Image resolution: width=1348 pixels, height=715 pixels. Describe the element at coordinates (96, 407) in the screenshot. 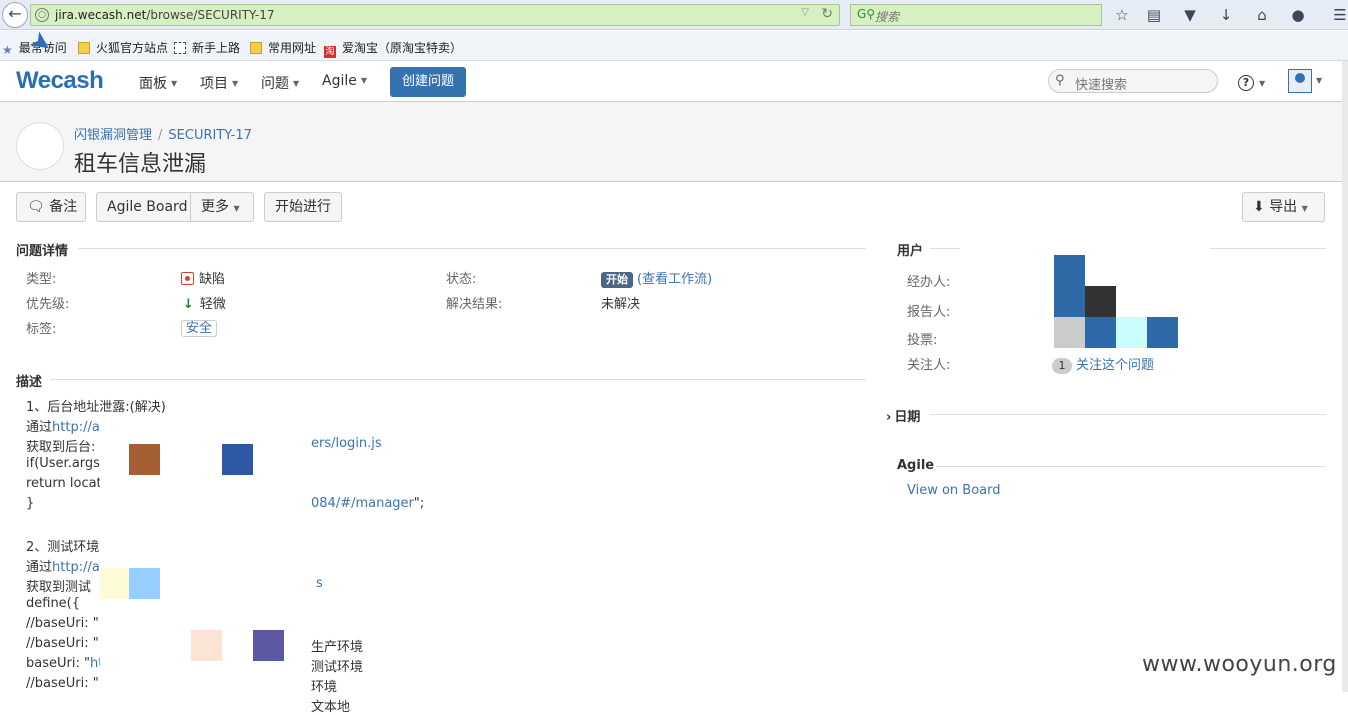

I see `description-line: 1、后台地址泄露:(解决)` at that location.